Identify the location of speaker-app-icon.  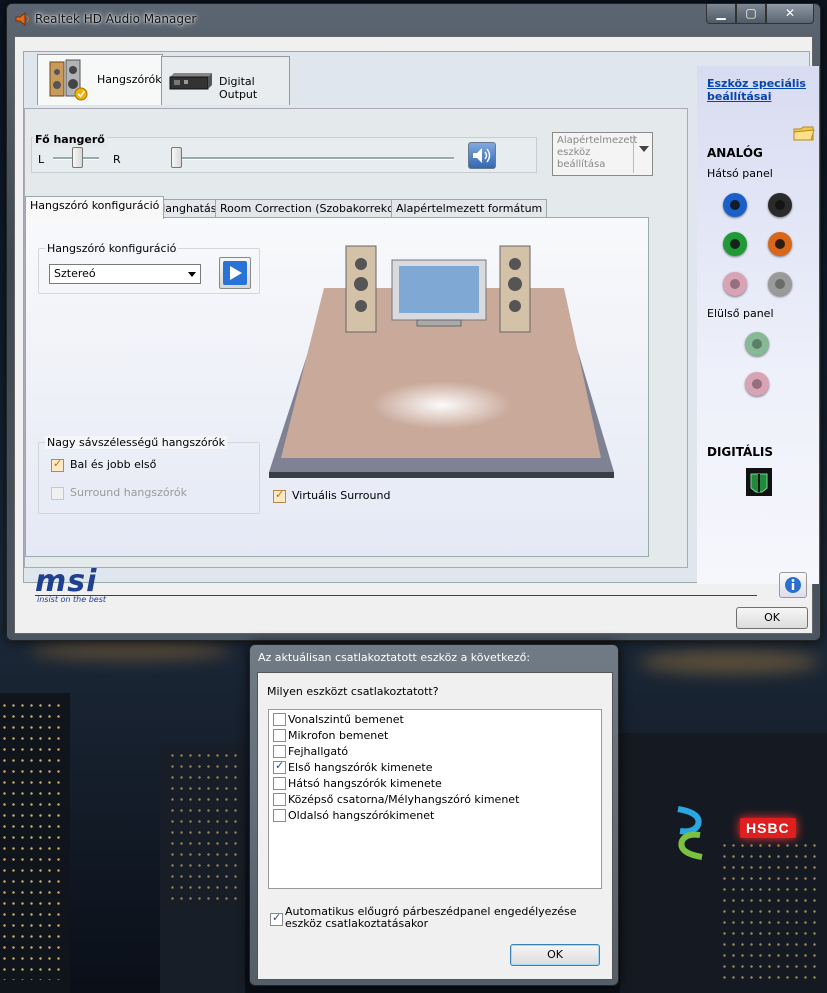
(22, 19).